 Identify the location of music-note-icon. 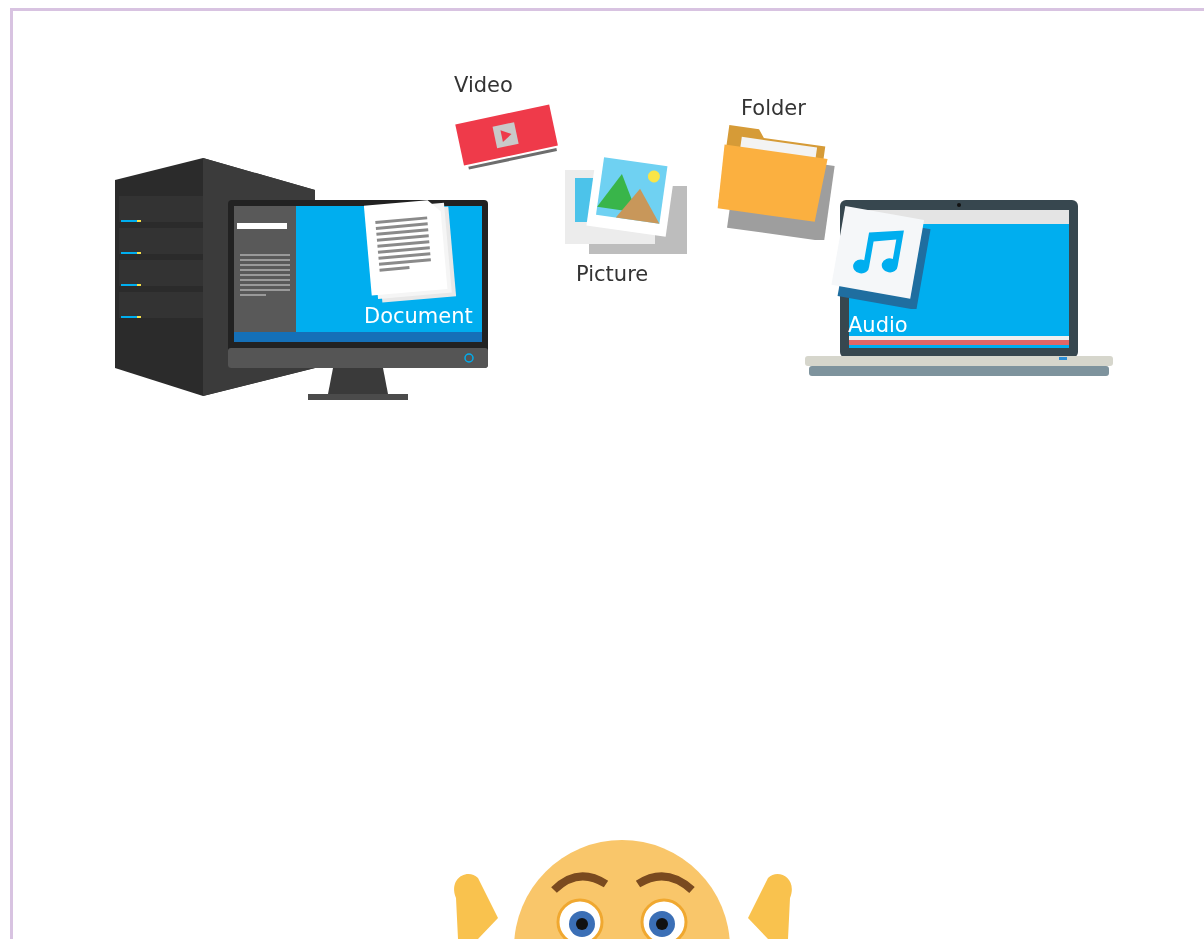
(881, 257).